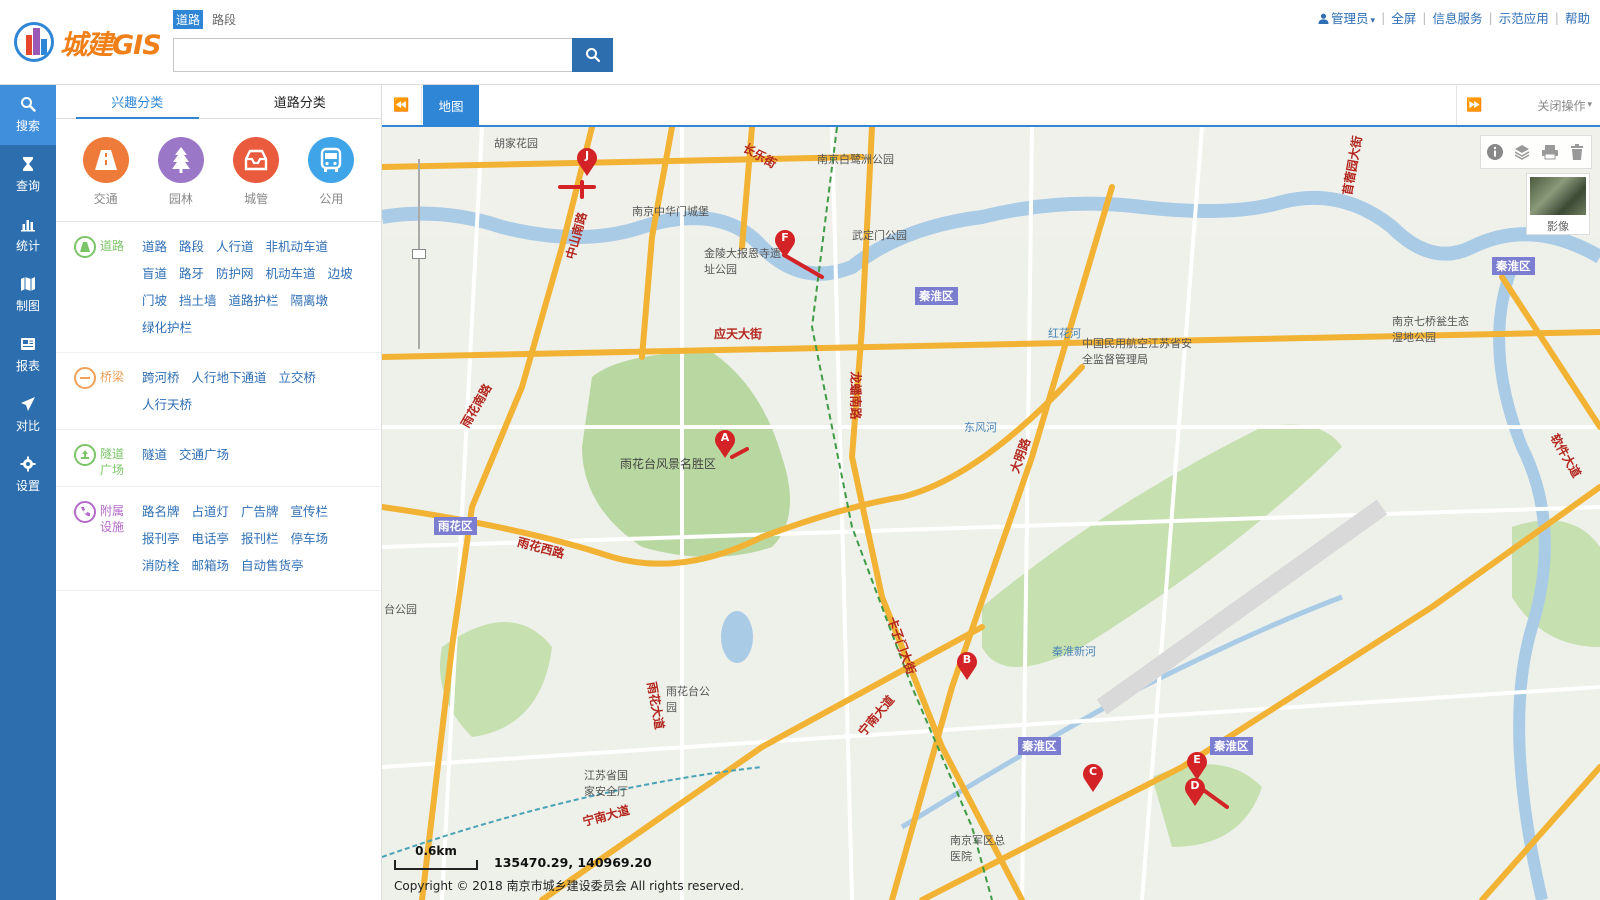  What do you see at coordinates (28, 464) in the screenshot?
I see `gear-icon` at bounding box center [28, 464].